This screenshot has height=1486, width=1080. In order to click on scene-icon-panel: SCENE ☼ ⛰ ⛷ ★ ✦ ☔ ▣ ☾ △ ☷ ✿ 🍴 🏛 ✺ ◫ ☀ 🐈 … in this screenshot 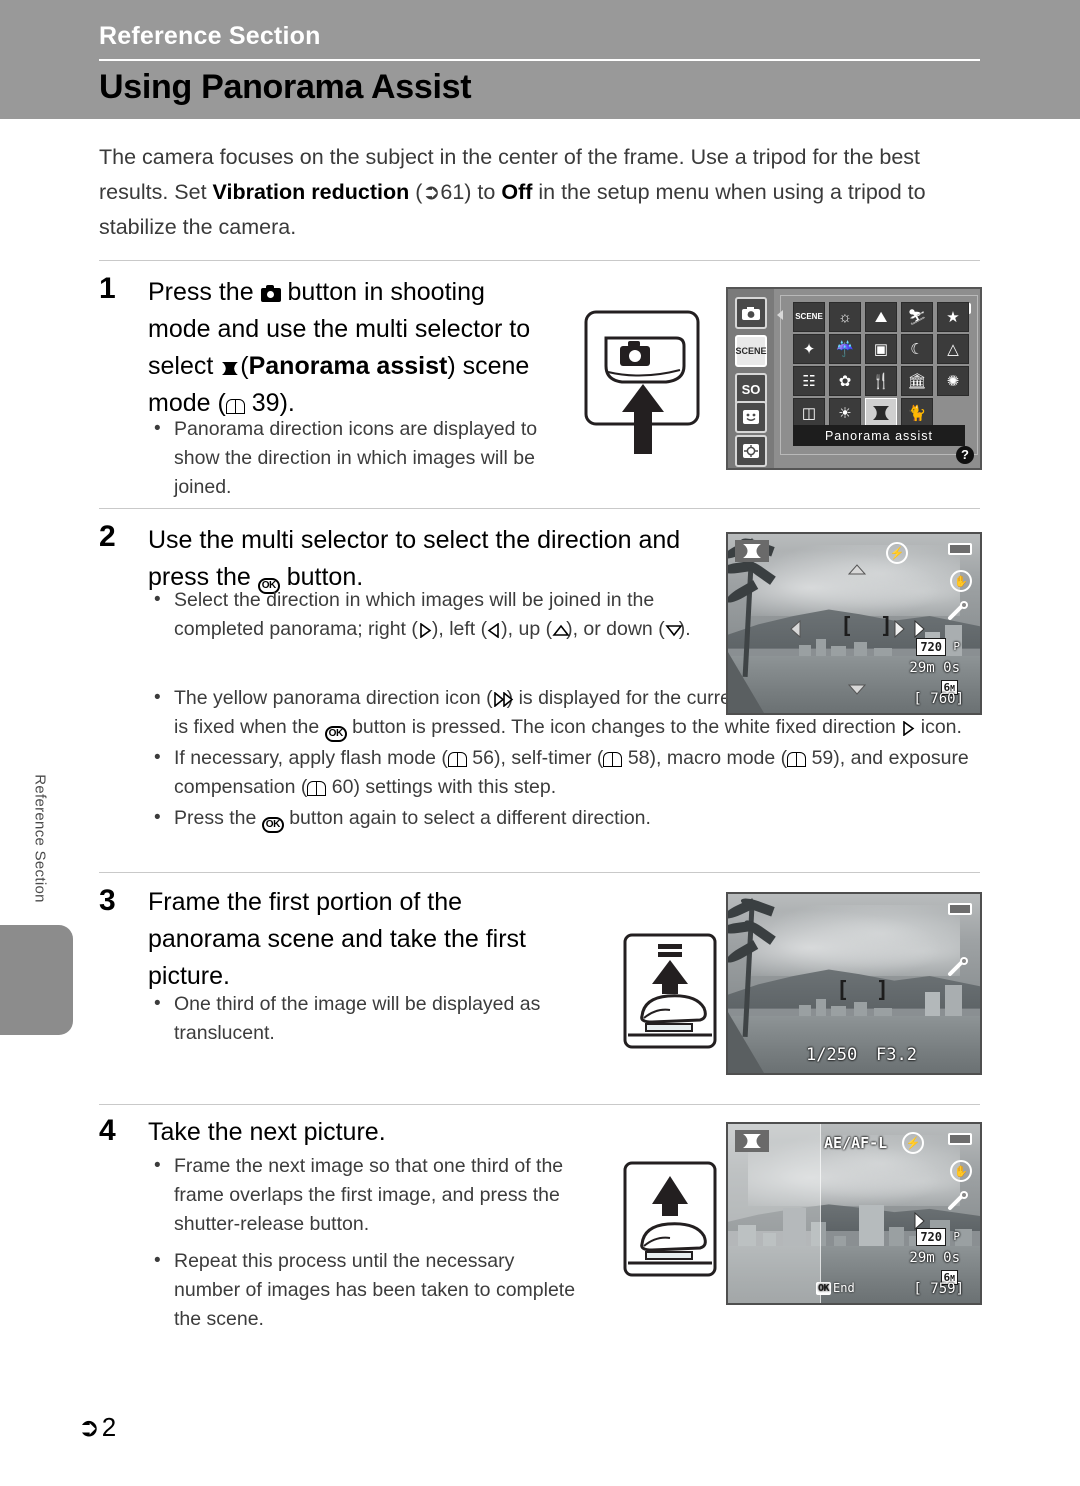, I will do `click(877, 375)`.